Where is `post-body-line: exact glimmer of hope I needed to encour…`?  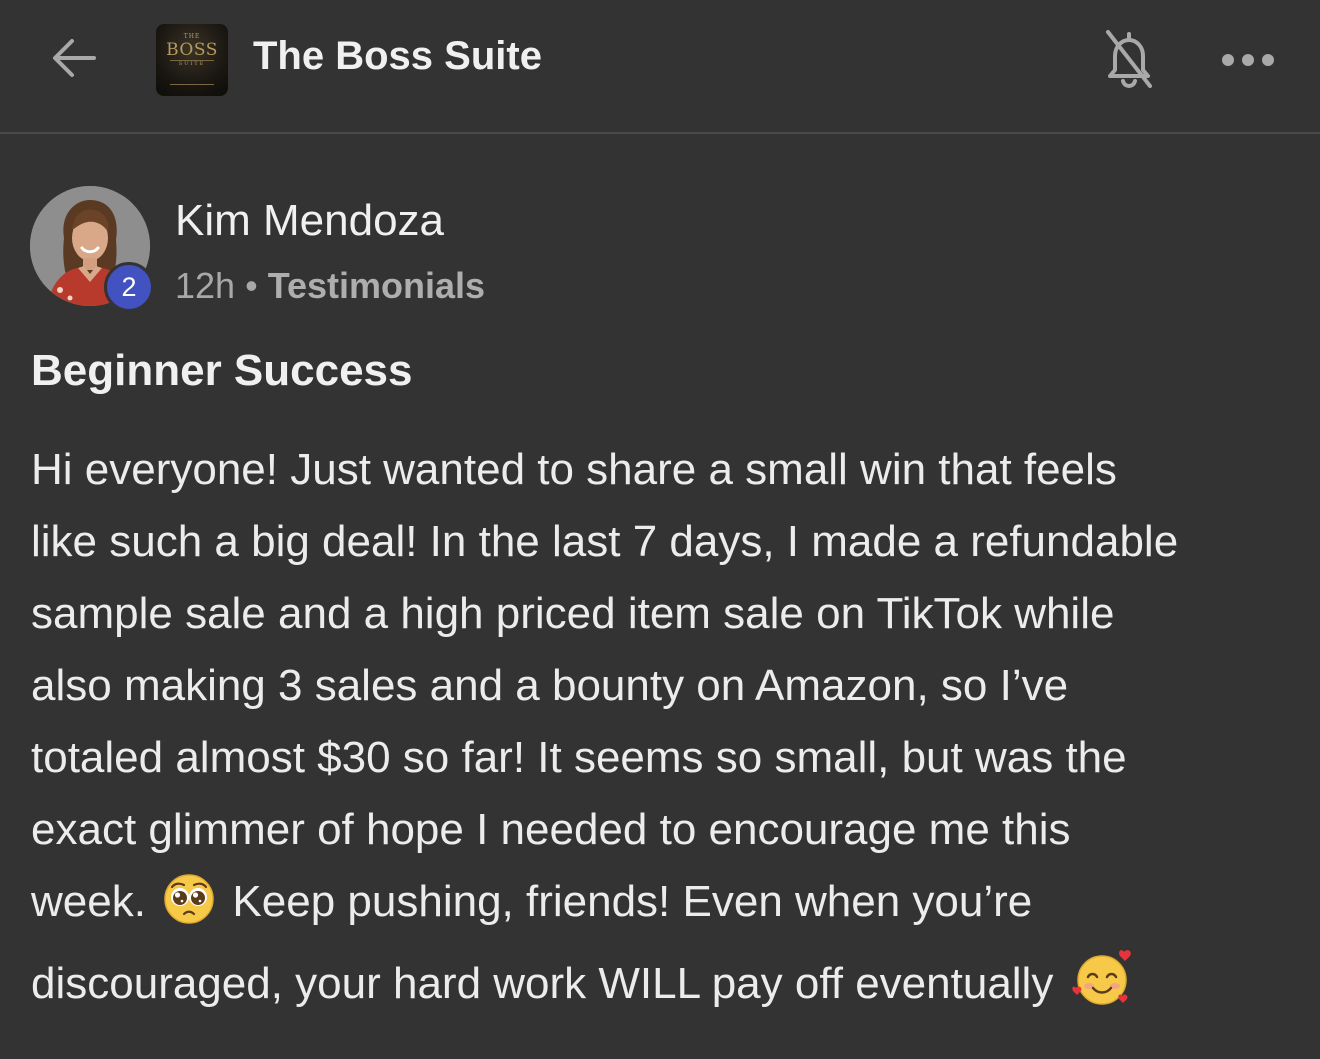 post-body-line: exact glimmer of hope I needed to encour… is located at coordinates (551, 829).